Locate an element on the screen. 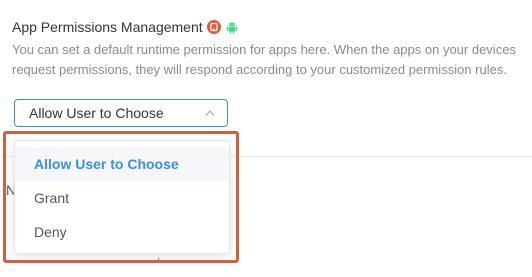 The height and width of the screenshot is (277, 532). chevron-up-icon is located at coordinates (210, 113).